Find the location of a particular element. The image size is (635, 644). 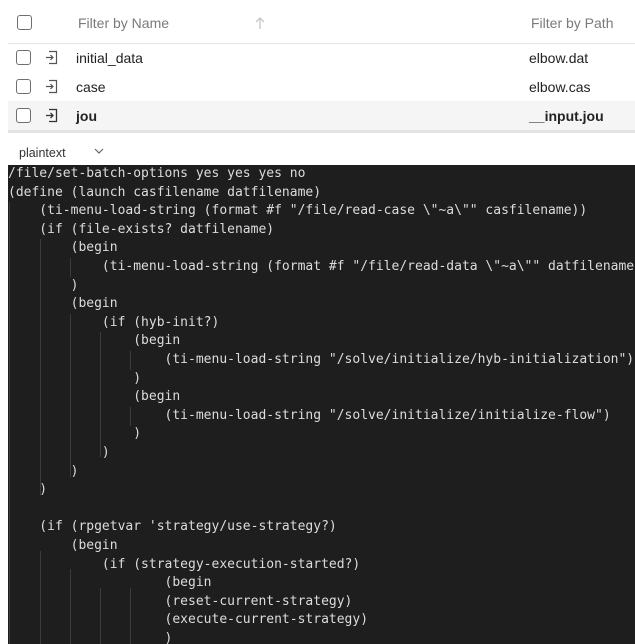

code-line: (if (strategy-execution-started?) is located at coordinates (184, 565).